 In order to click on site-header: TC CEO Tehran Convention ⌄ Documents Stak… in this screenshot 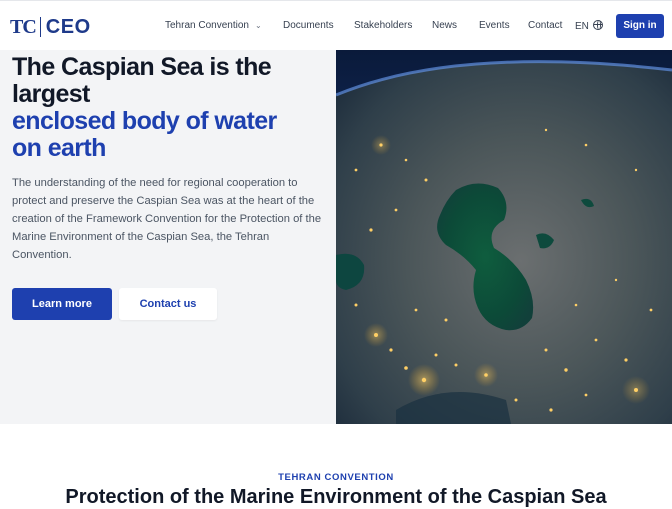, I will do `click(336, 25)`.